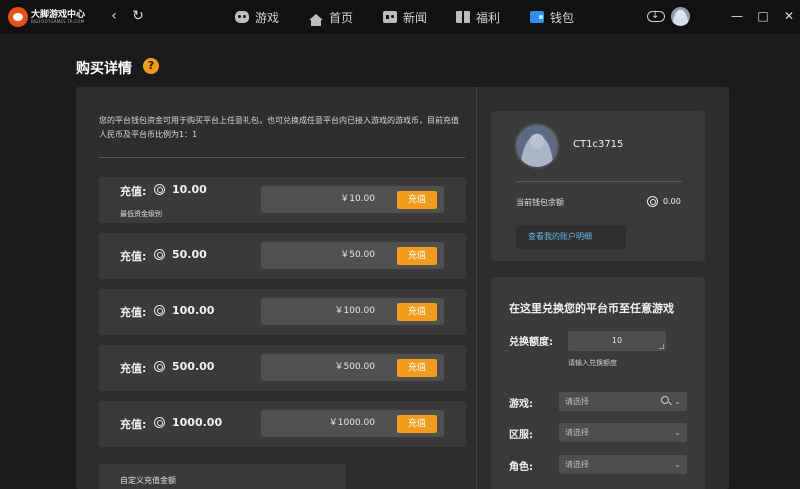 The height and width of the screenshot is (489, 800). Describe the element at coordinates (617, 341) in the screenshot. I see `exchange-amount-input: 10` at that location.